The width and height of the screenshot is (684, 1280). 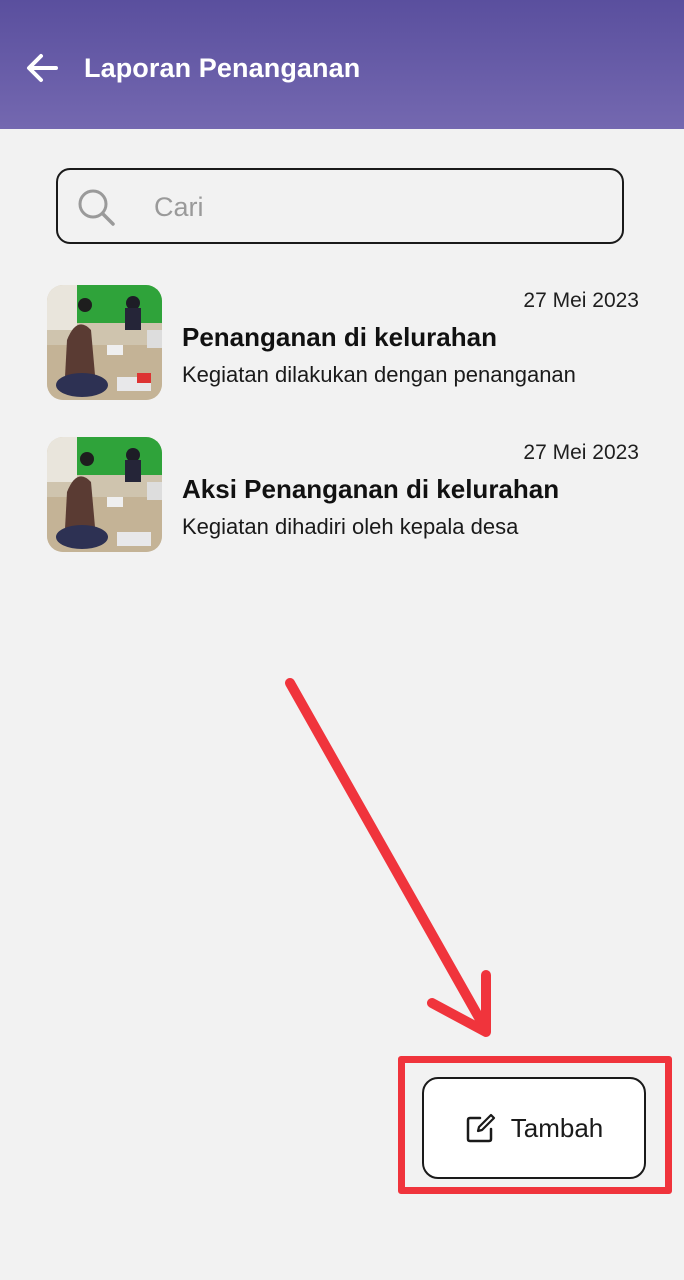 I want to click on page-title: Laporan Penanganan, so click(x=222, y=68).